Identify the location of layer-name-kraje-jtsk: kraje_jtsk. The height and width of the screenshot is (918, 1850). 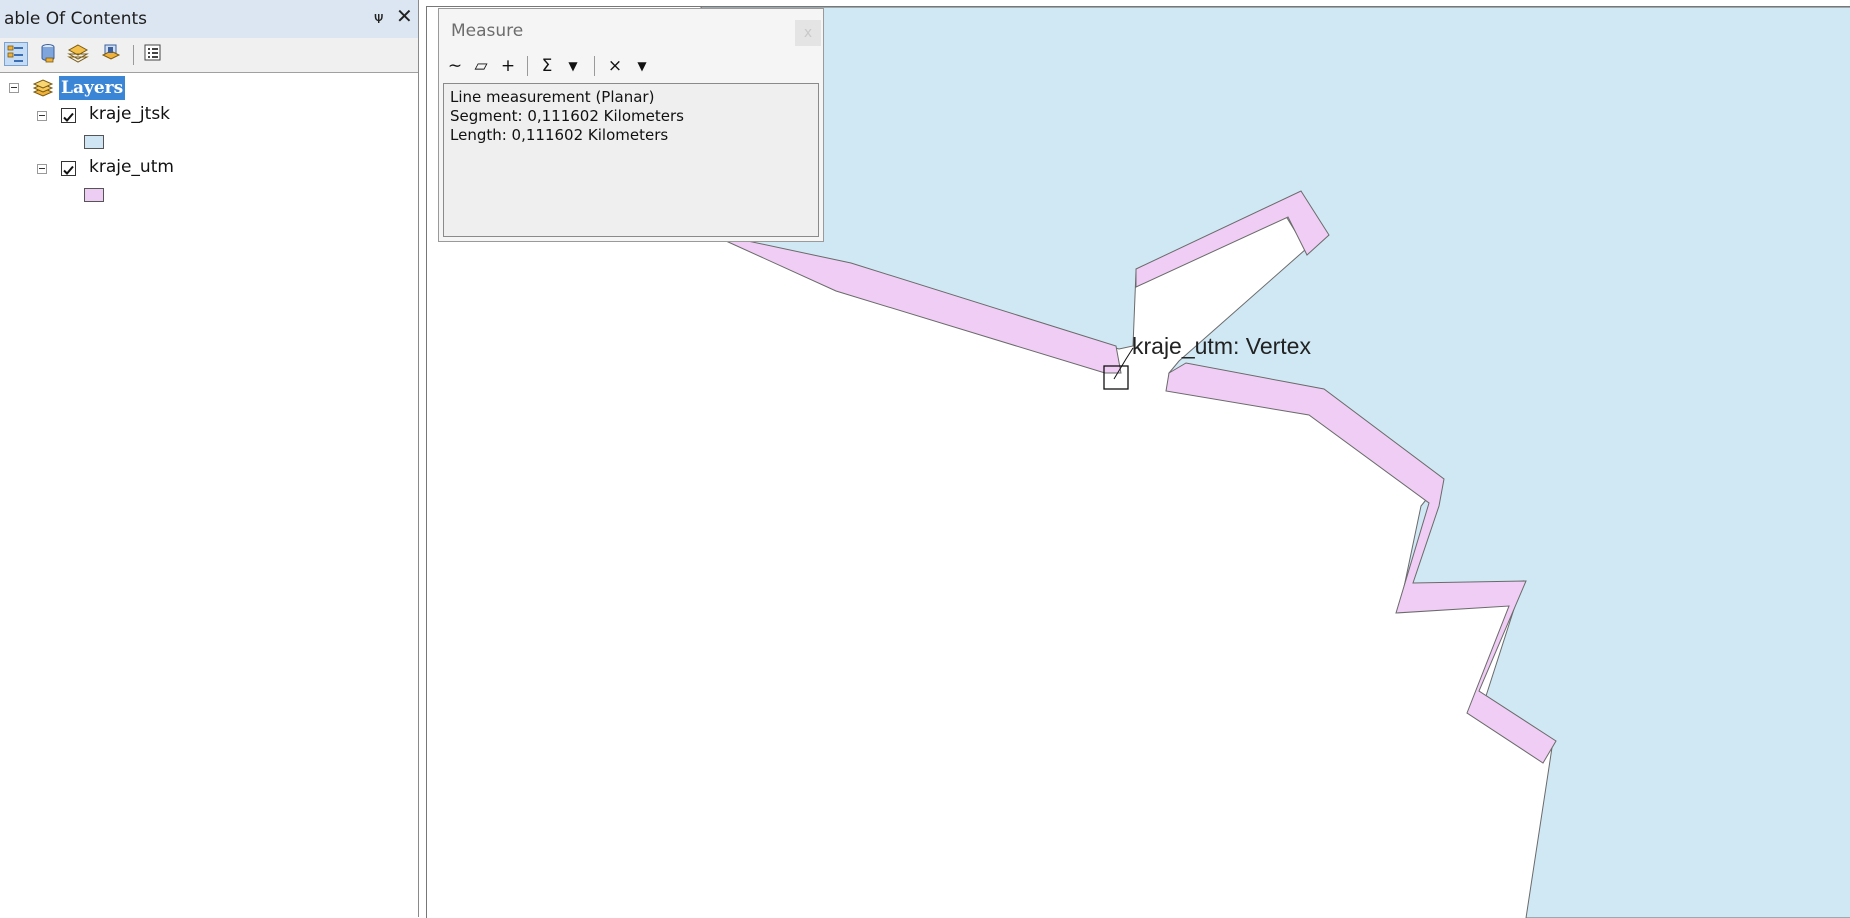
(129, 114).